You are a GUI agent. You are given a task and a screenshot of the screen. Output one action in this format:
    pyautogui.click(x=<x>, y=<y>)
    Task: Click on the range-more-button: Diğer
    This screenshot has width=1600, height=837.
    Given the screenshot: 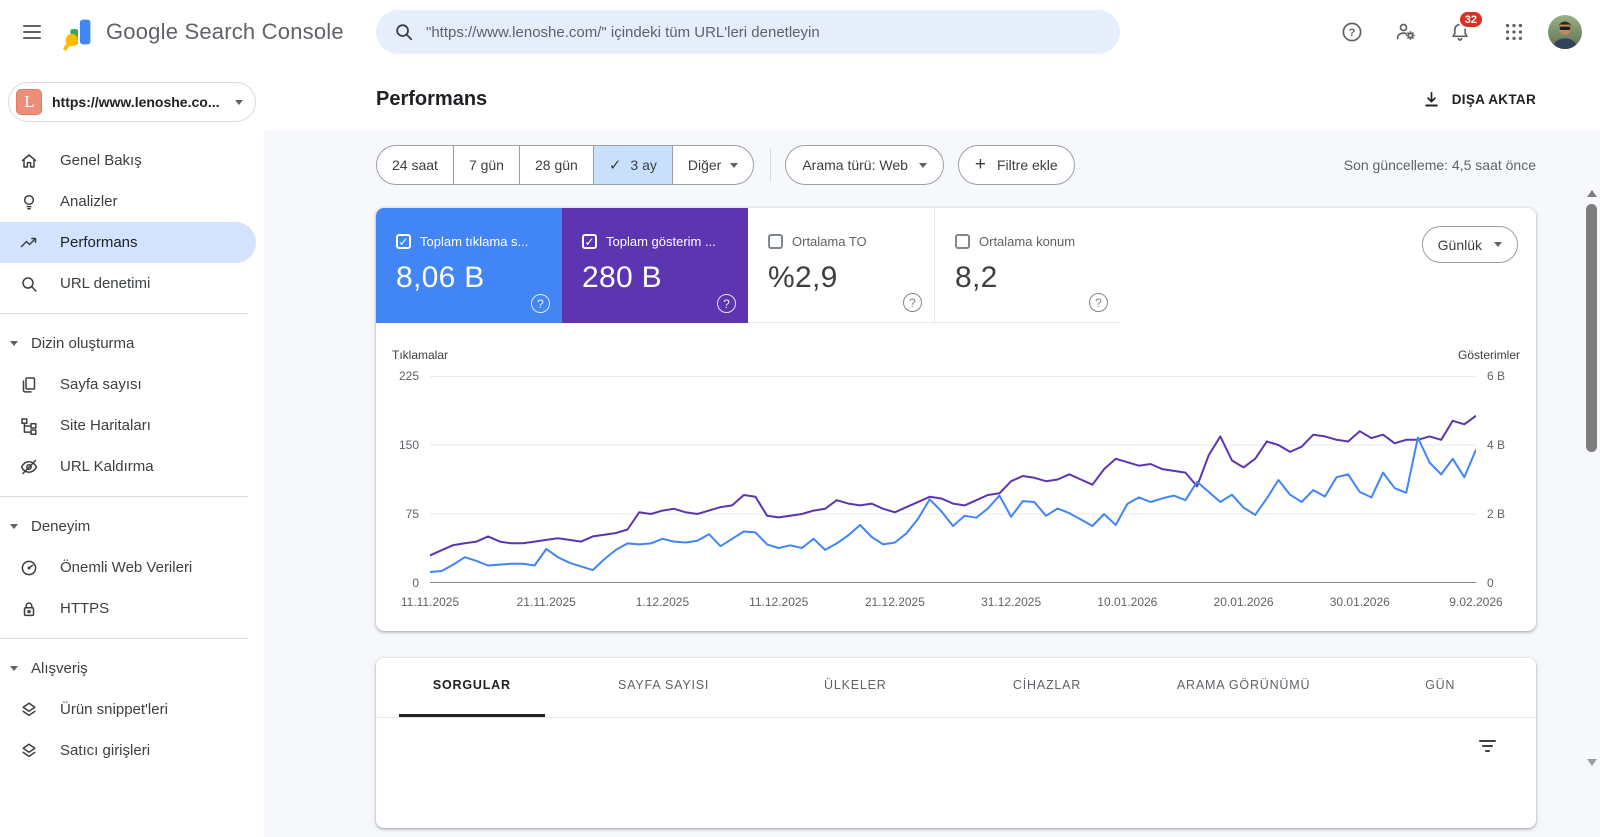 What is the action you would take?
    pyautogui.click(x=713, y=165)
    